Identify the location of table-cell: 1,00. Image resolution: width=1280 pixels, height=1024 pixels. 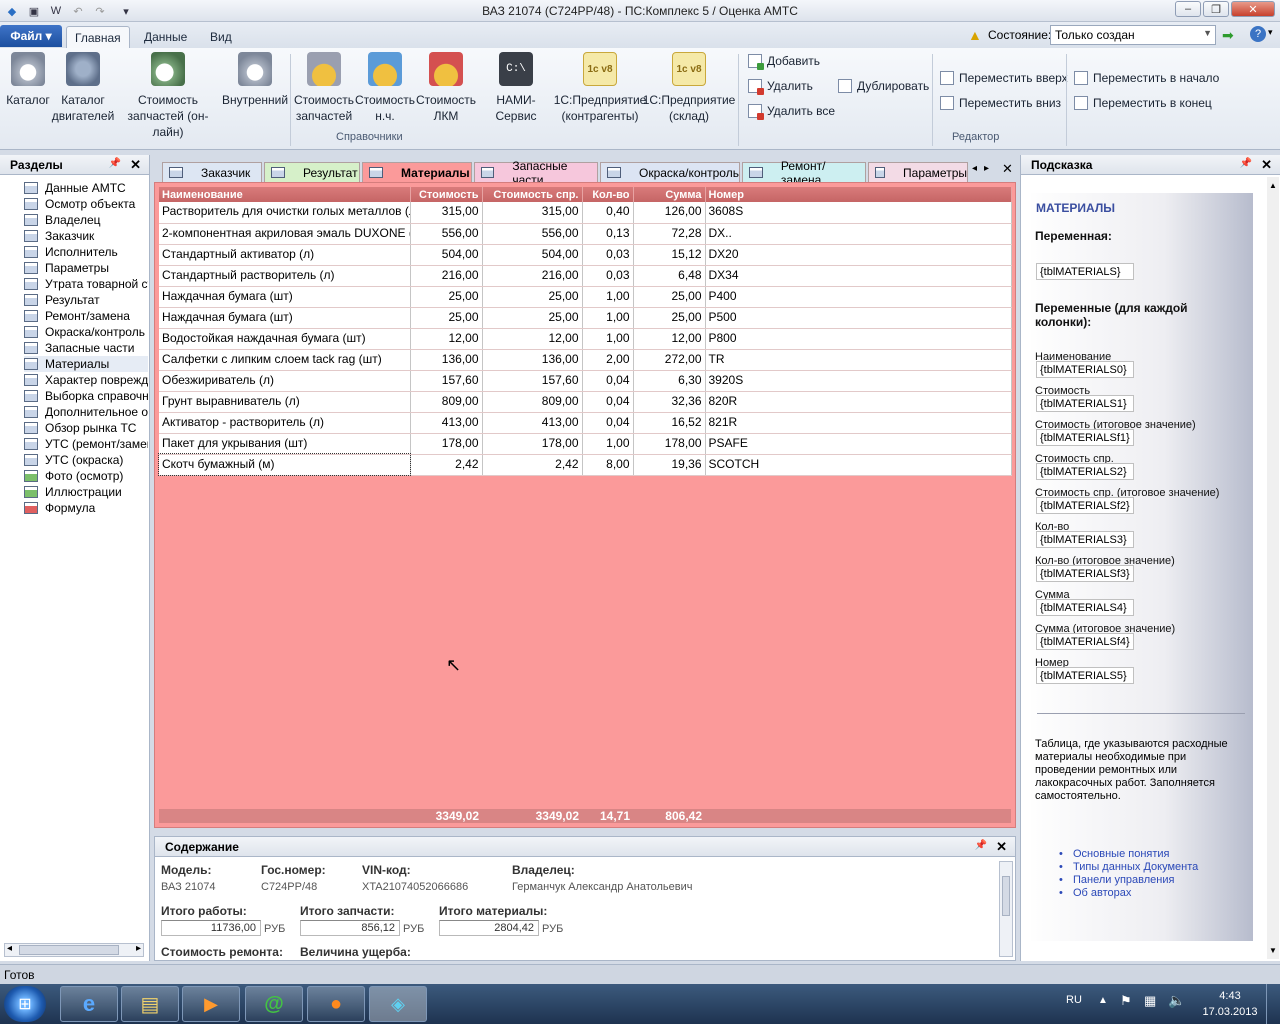
(608, 318).